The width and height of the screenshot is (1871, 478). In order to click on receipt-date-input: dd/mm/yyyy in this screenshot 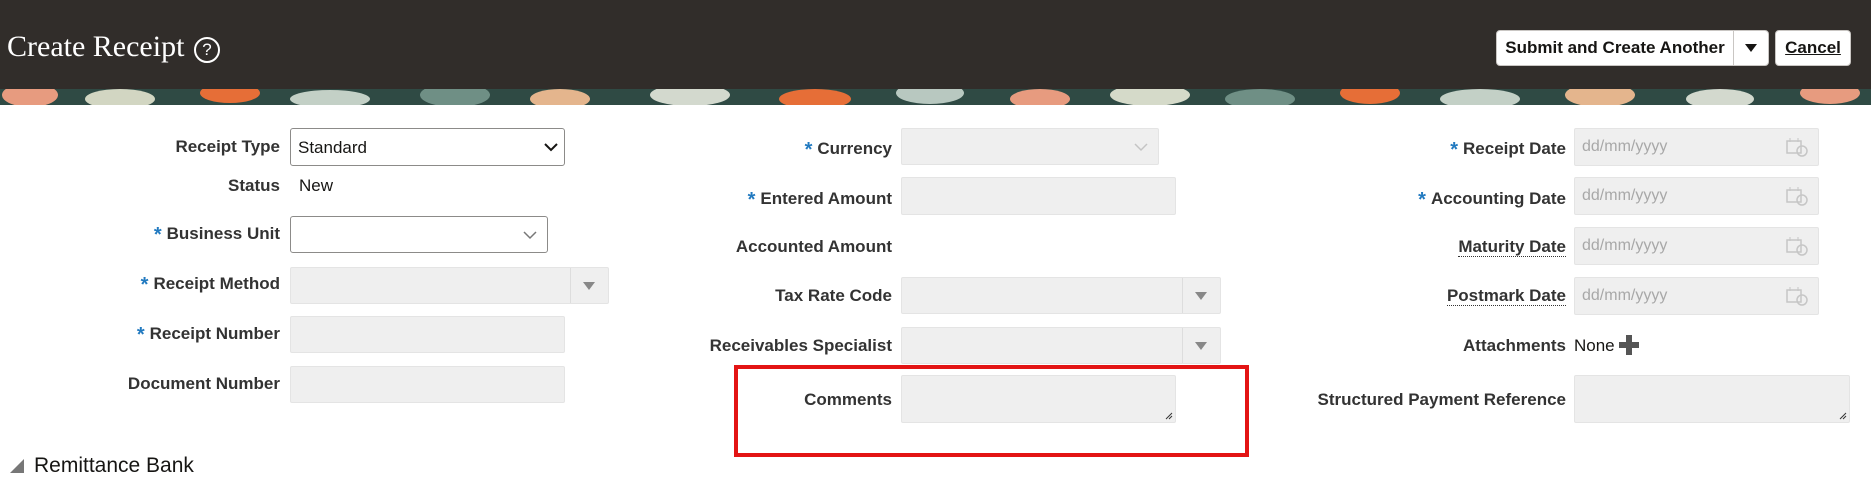, I will do `click(1696, 147)`.